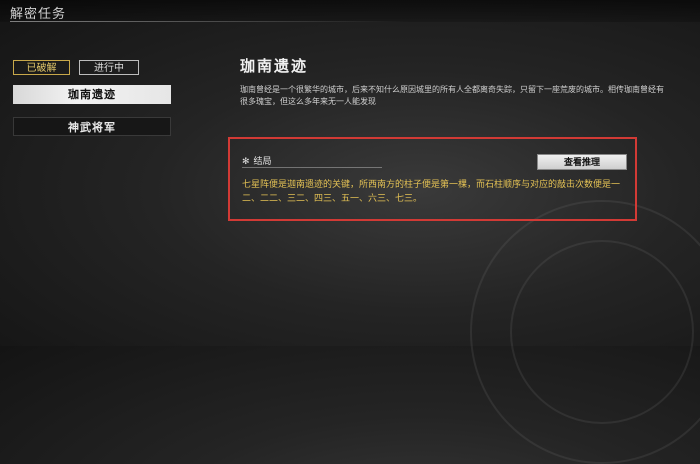 The image size is (700, 464). I want to click on result-heading: ✻ 结局, so click(257, 160).